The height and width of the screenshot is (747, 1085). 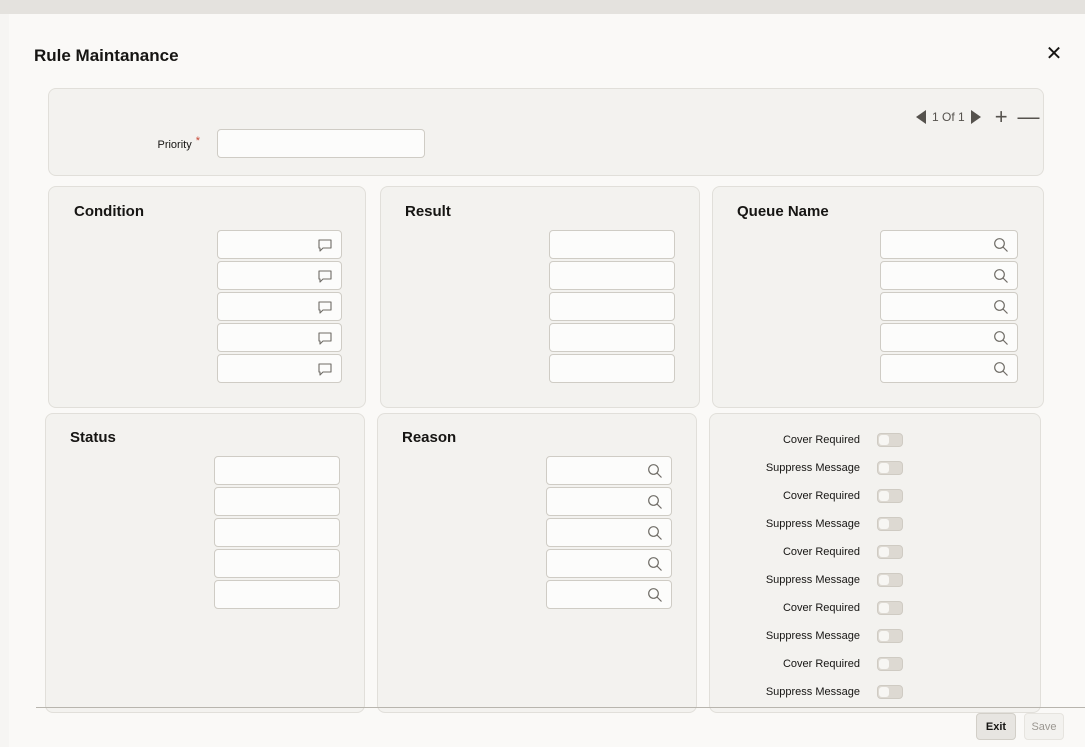 I want to click on previous-record-icon, so click(x=921, y=117).